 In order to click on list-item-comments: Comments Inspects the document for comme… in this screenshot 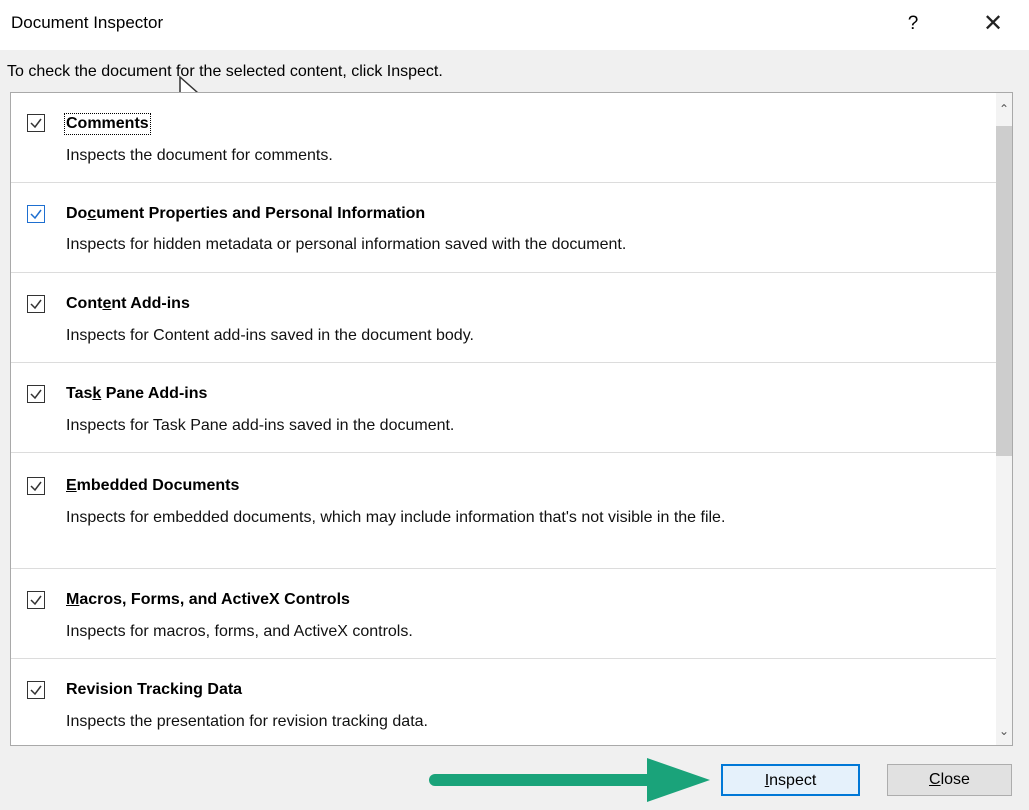, I will do `click(503, 138)`.